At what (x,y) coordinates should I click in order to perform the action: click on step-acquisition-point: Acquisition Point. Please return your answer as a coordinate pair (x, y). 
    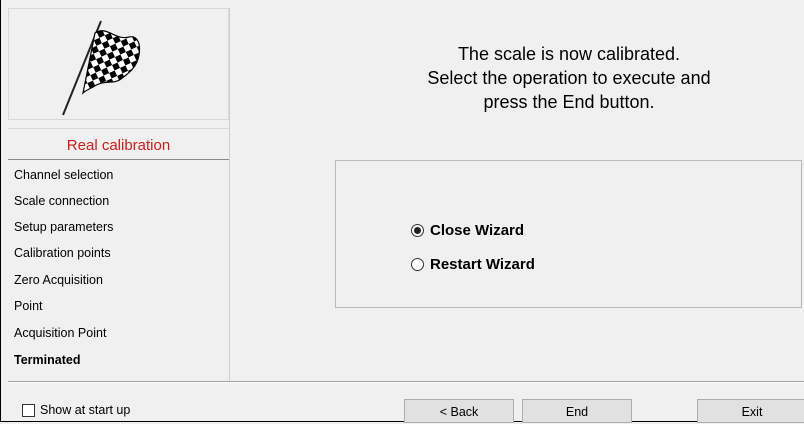
    Looking at the image, I should click on (60, 333).